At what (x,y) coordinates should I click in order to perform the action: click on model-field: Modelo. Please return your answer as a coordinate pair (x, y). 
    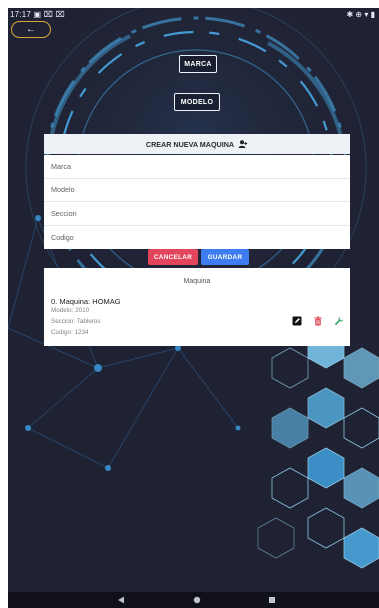
    Looking at the image, I should click on (197, 190).